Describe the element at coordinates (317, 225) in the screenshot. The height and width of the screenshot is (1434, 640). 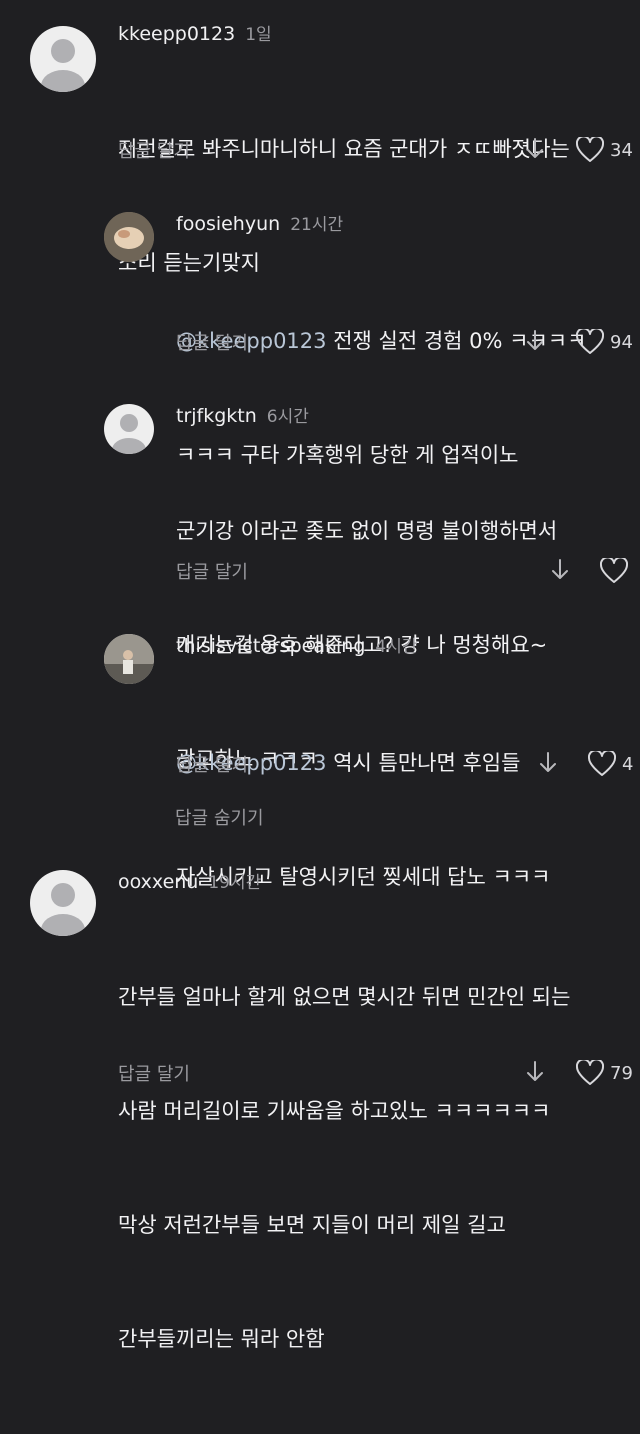
I see `timestamp: 21시간` at that location.